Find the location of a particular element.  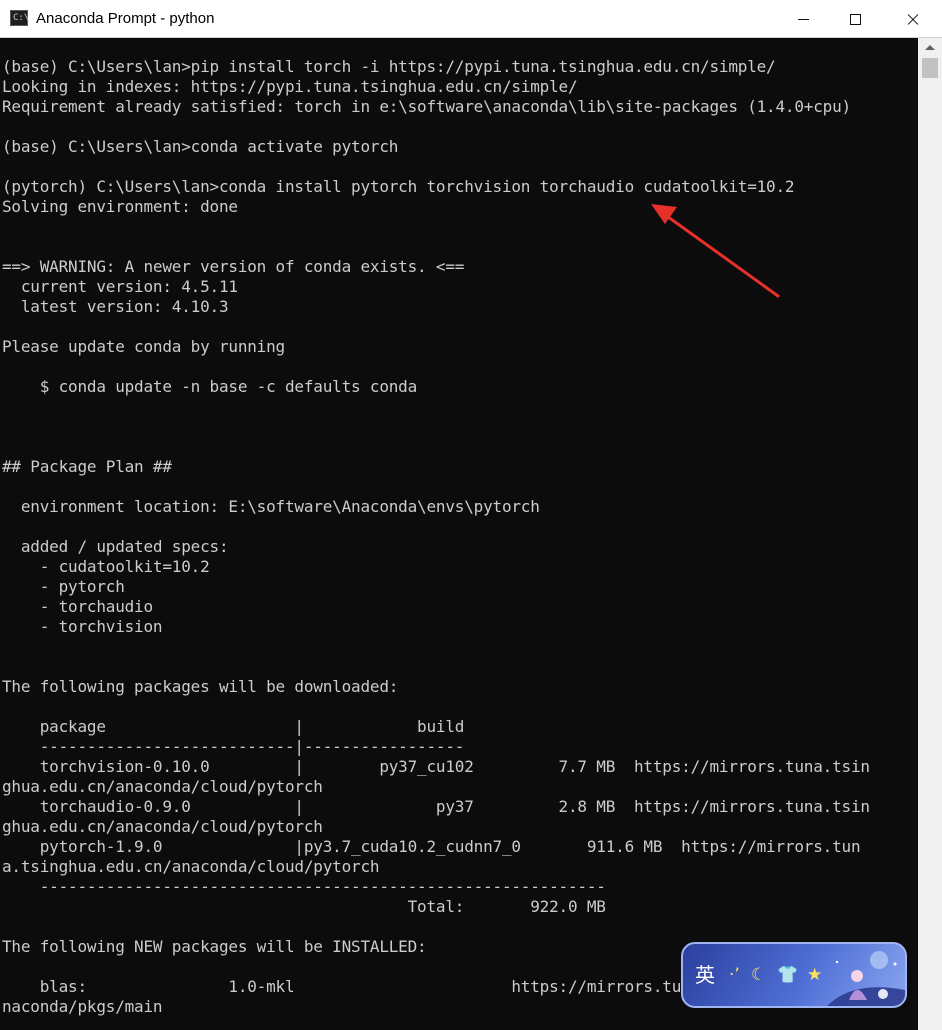

punctuation-icon: ·ʼ is located at coordinates (734, 975).